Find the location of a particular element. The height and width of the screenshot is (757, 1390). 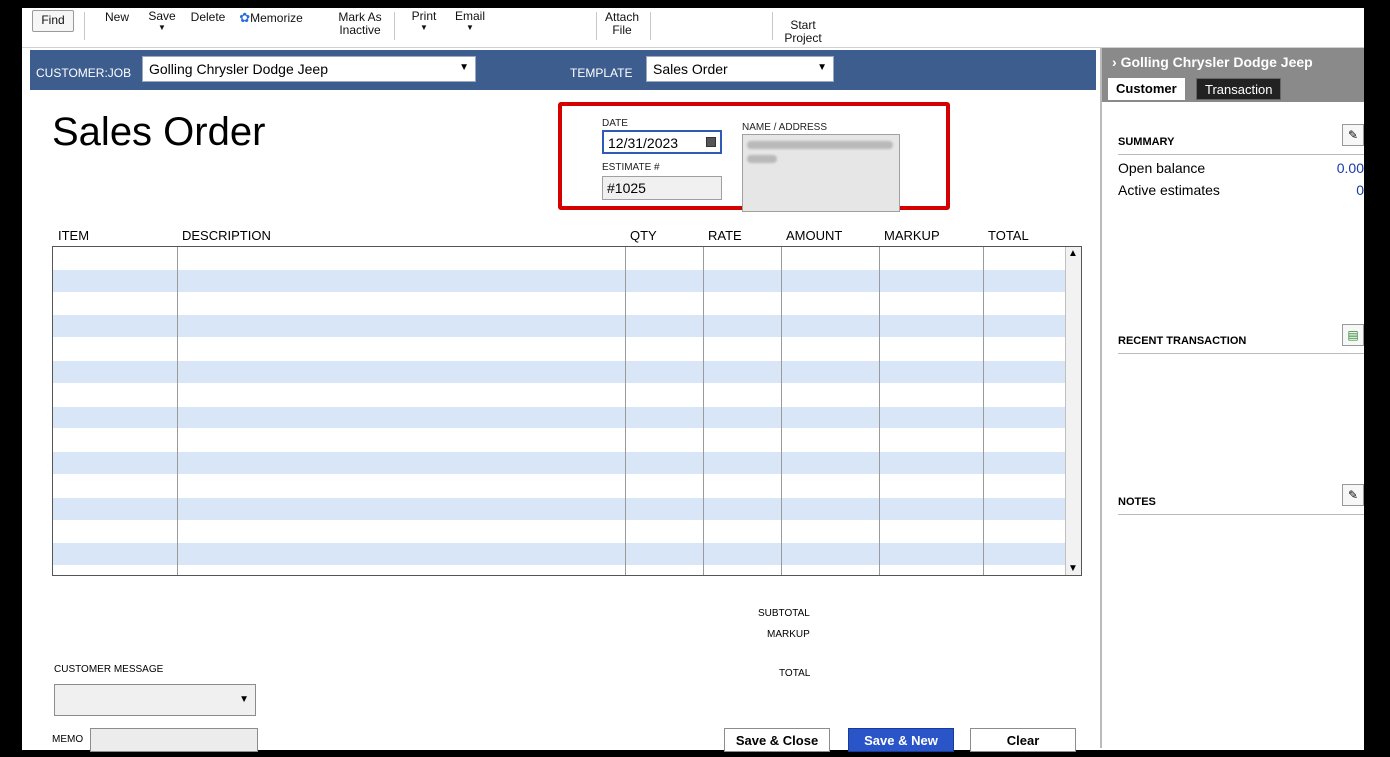

panel-title: › Golling Chrysler Dodge Jeep is located at coordinates (1212, 62).